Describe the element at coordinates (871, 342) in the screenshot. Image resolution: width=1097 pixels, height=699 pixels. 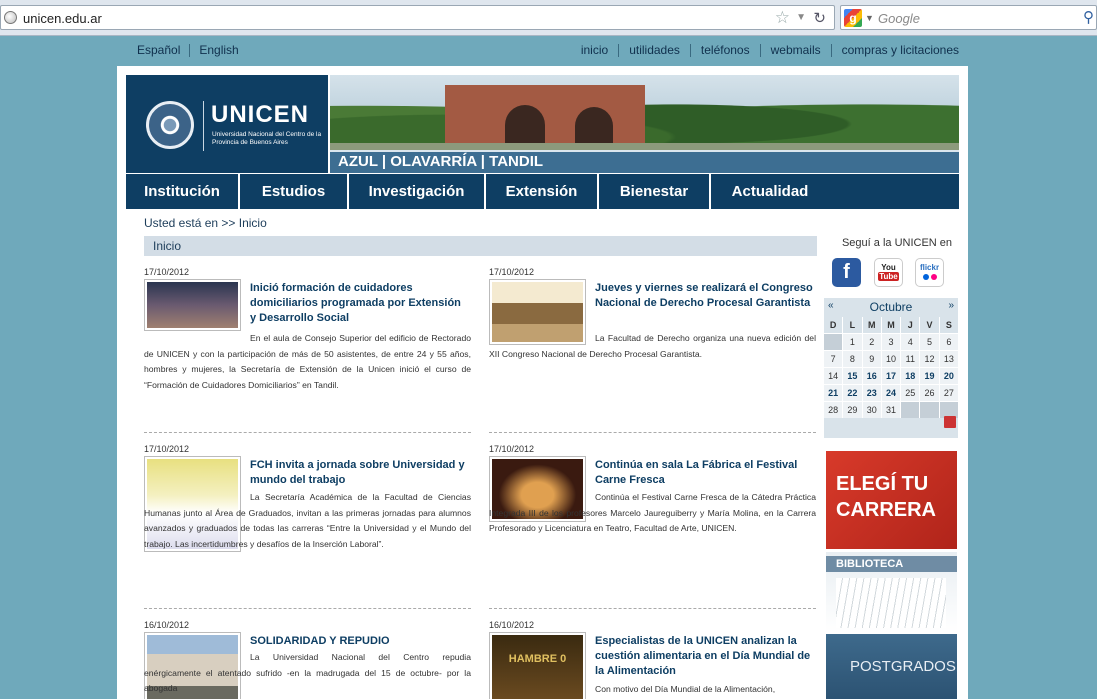
I see `calendar-day: 2` at that location.